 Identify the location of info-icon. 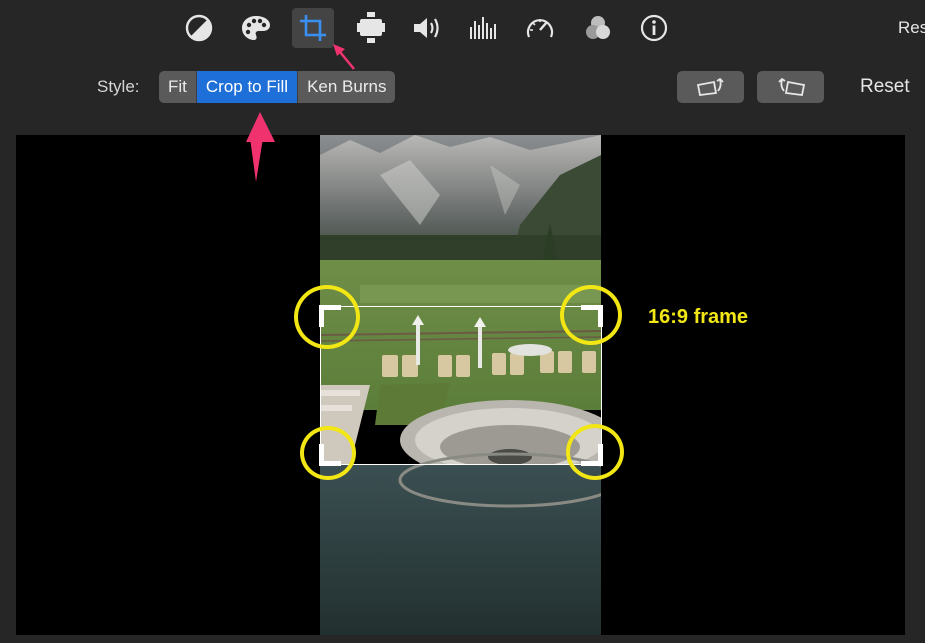
(654, 28).